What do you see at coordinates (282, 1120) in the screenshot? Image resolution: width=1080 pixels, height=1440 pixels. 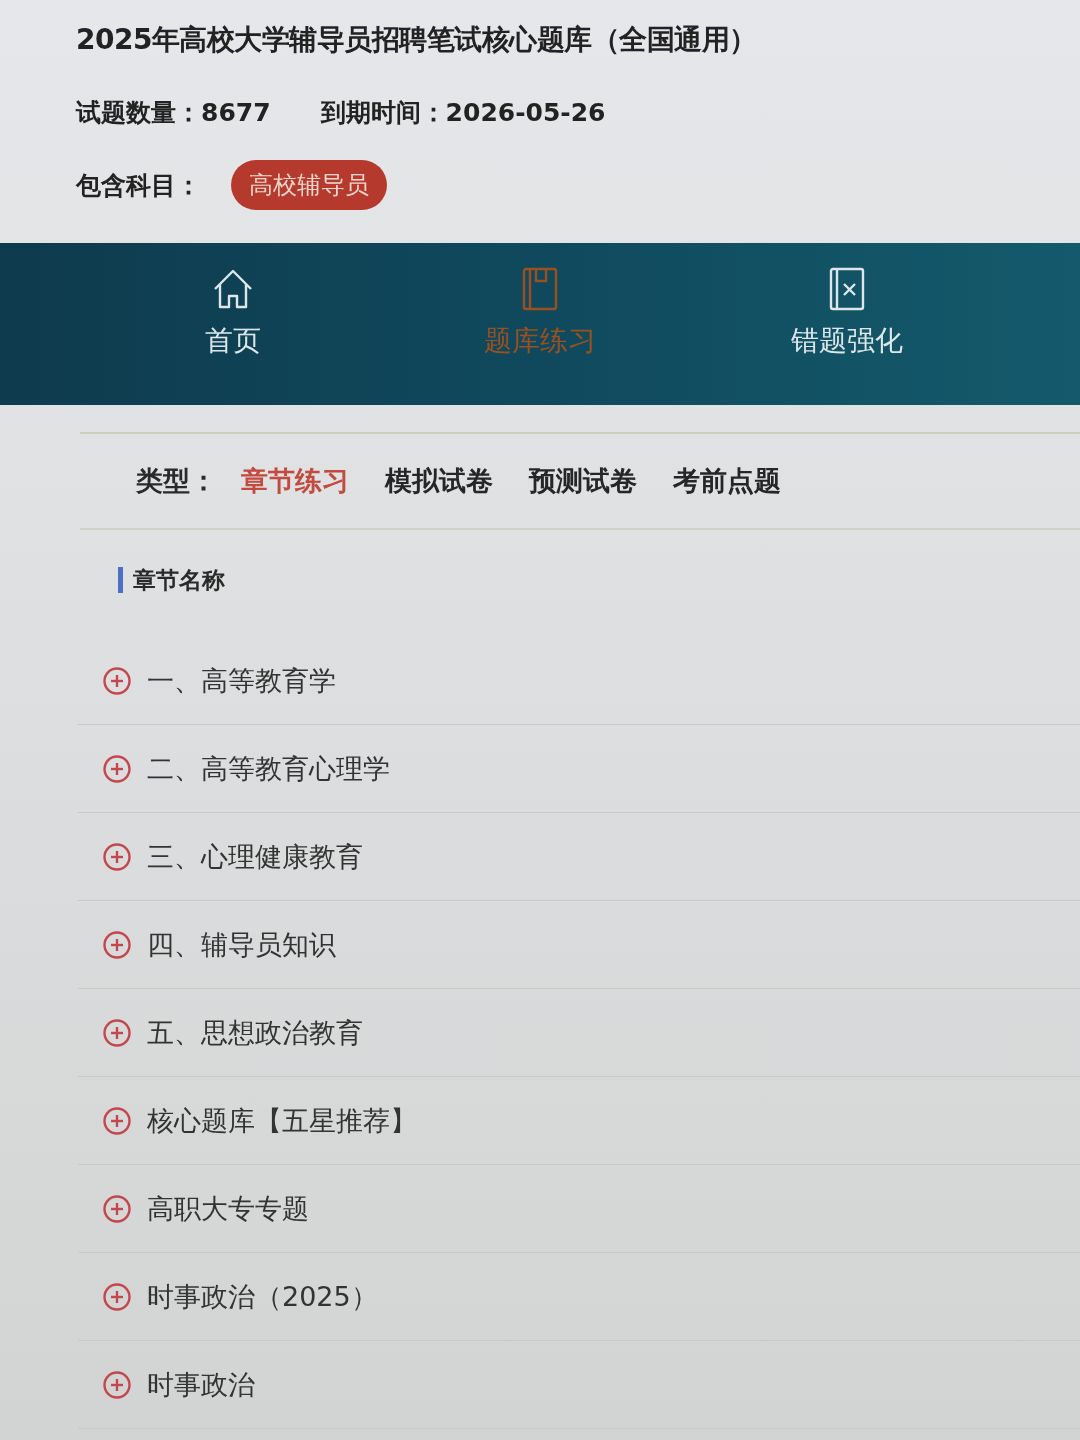 I see `chapter-title: 核心题库【五星推荐】` at bounding box center [282, 1120].